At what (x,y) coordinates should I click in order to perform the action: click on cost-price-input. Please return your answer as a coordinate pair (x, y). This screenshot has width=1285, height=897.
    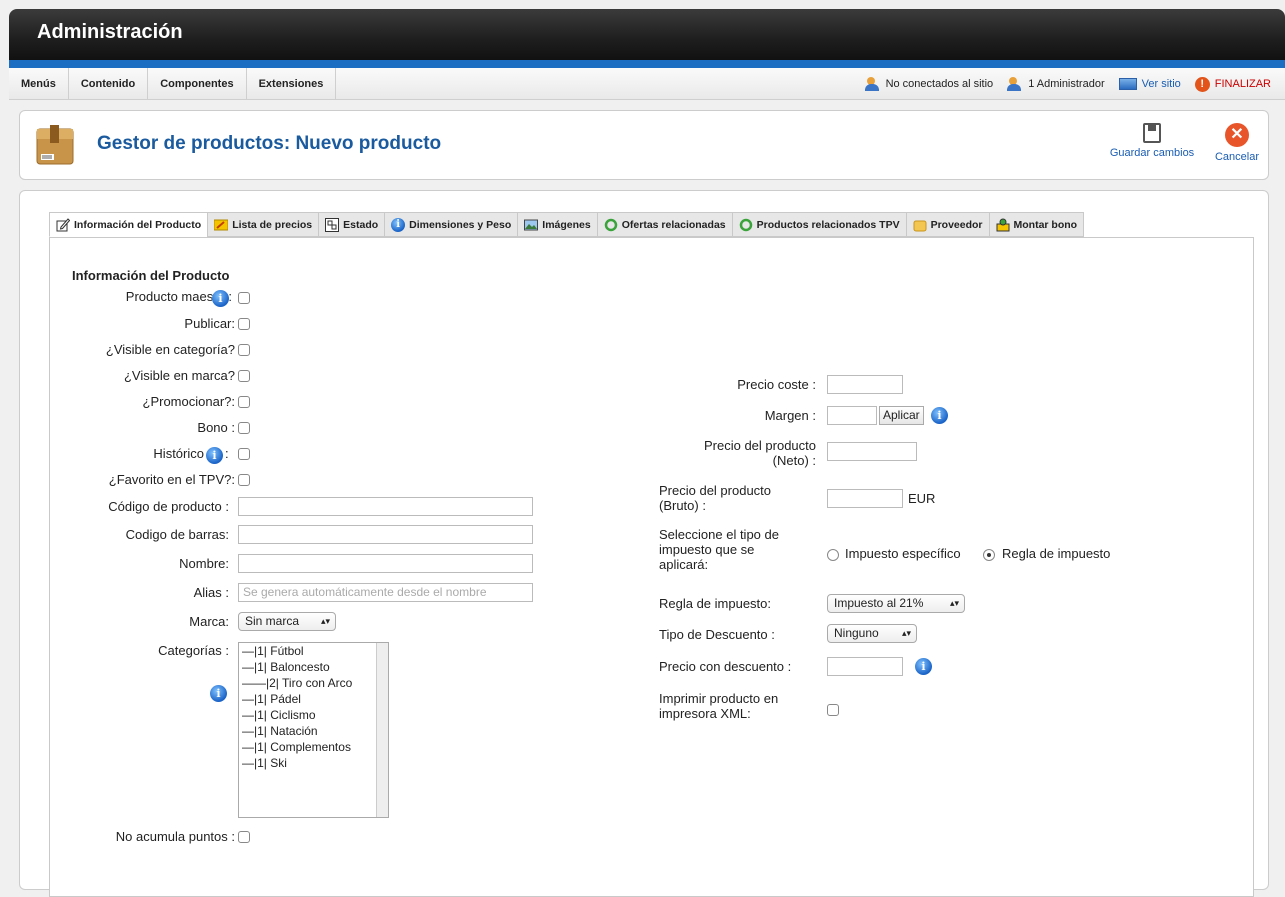
    Looking at the image, I should click on (865, 384).